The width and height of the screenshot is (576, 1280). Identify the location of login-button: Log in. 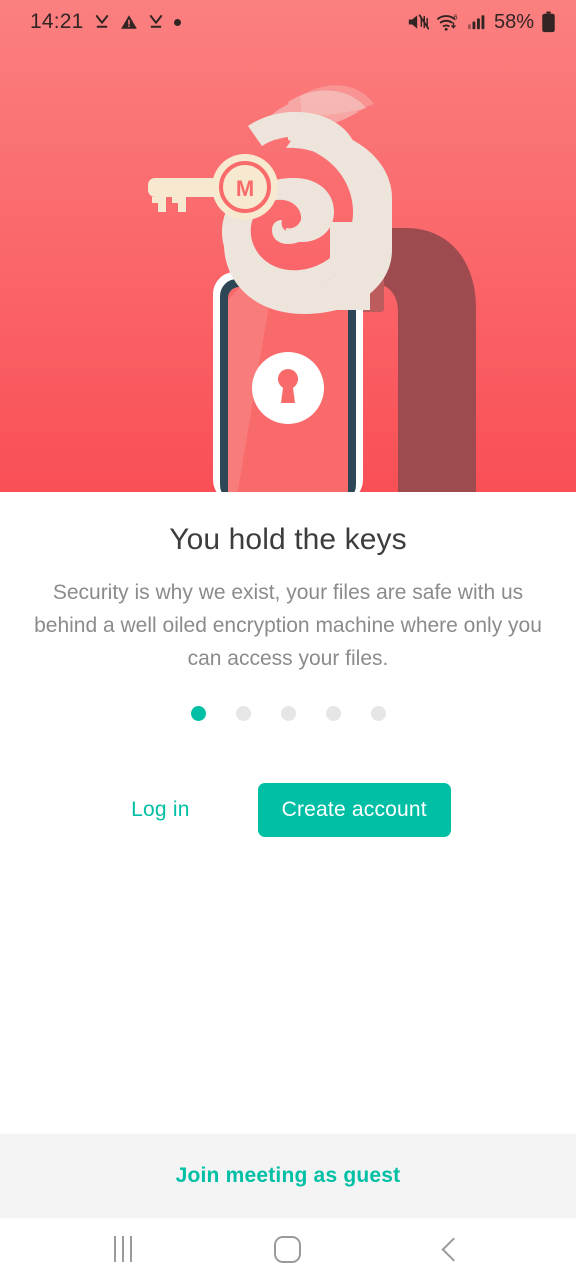
(160, 810).